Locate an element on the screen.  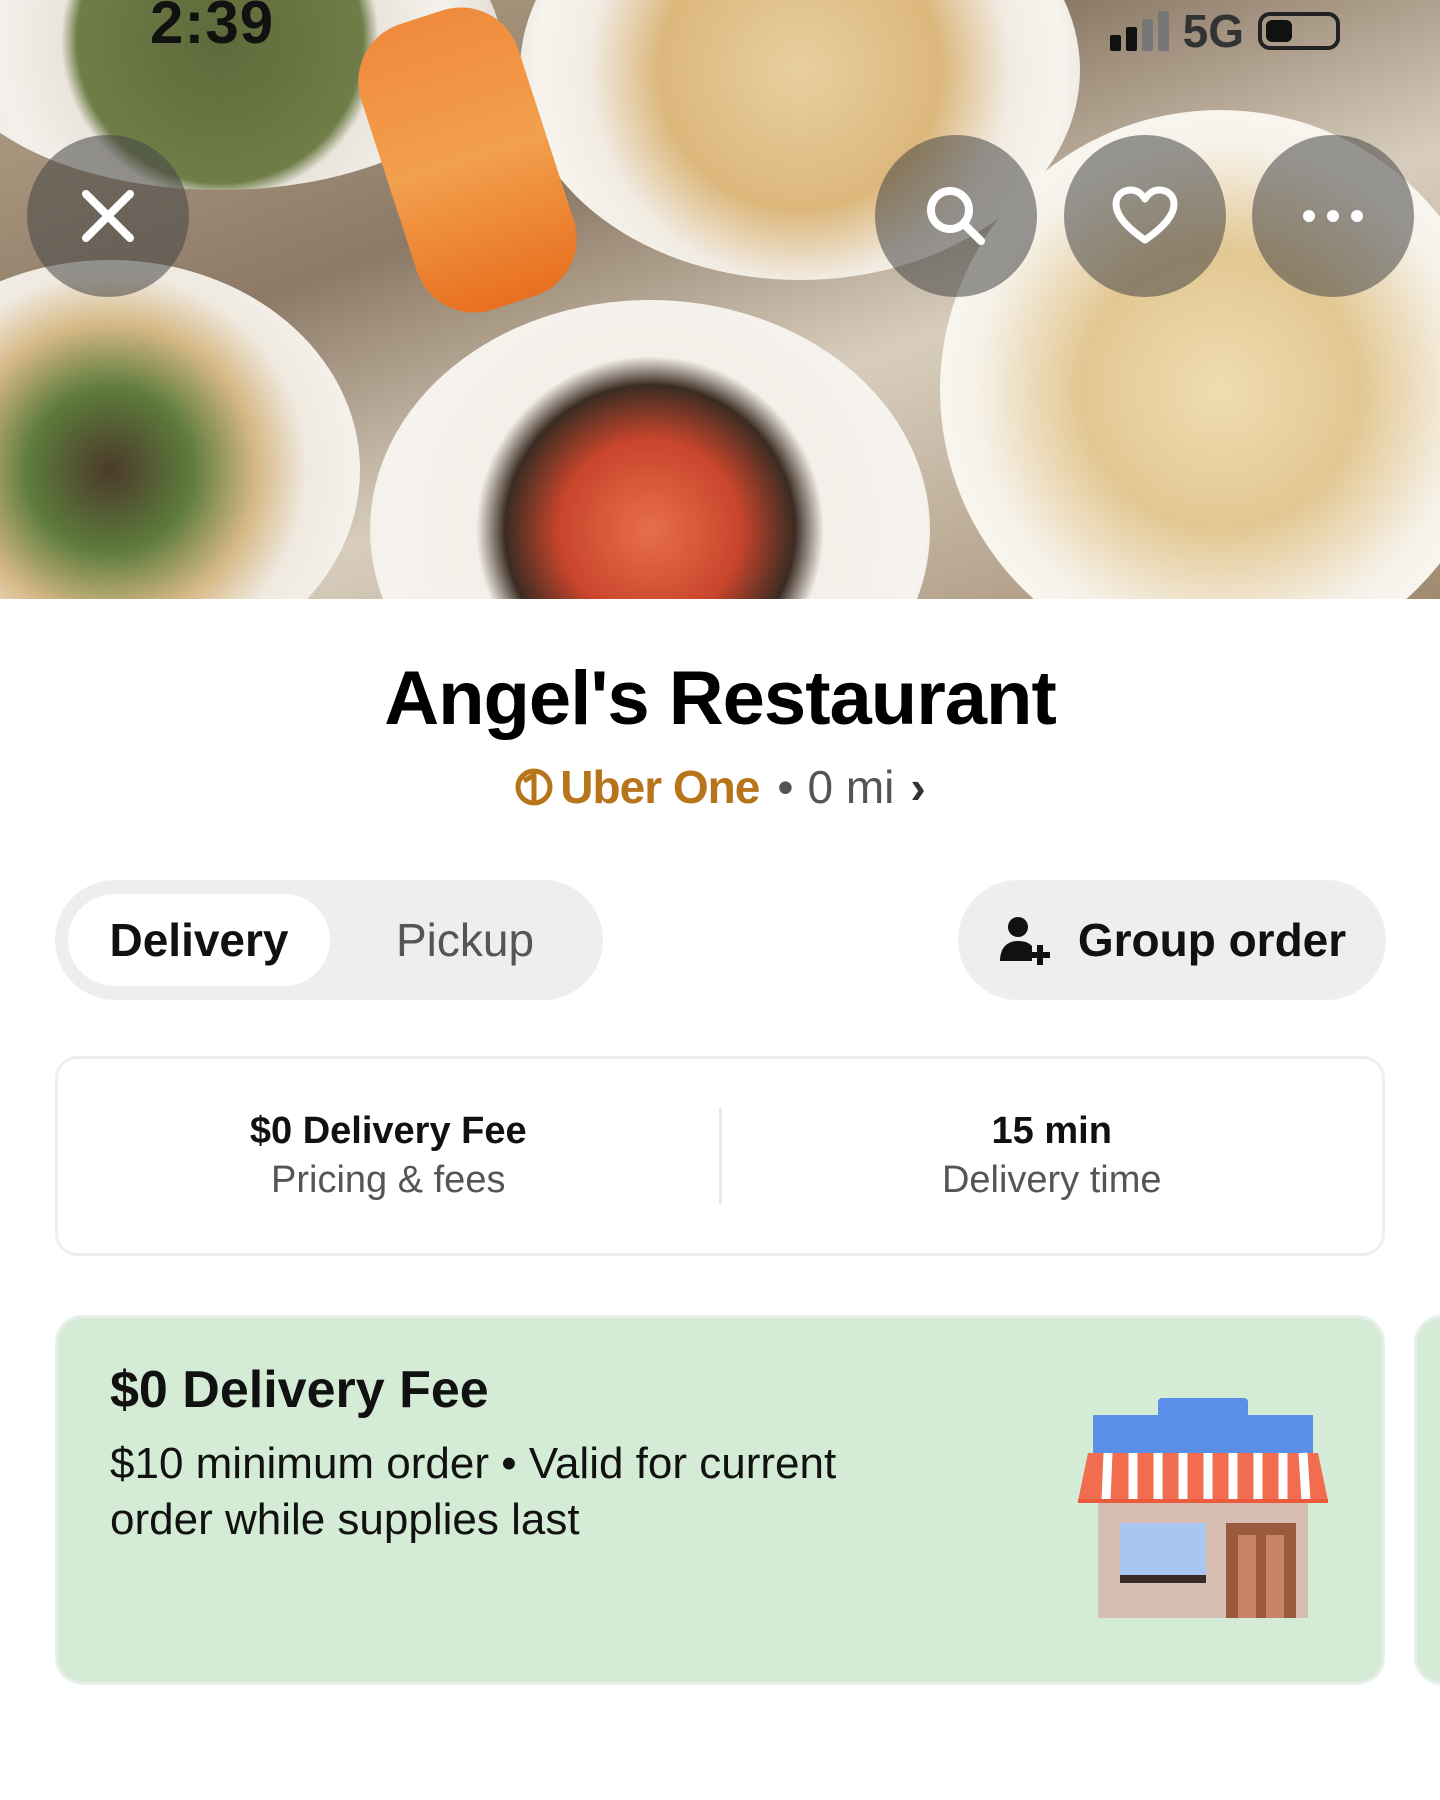
uber-one-badge: Uber One is located at coordinates (637, 787).